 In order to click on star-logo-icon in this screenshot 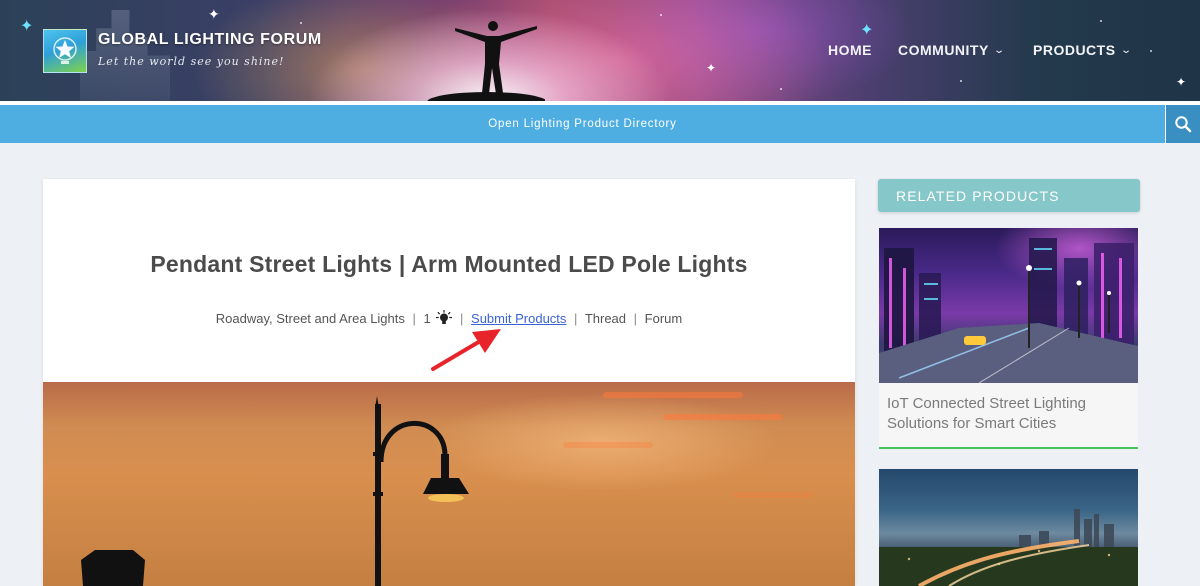, I will do `click(65, 50)`.